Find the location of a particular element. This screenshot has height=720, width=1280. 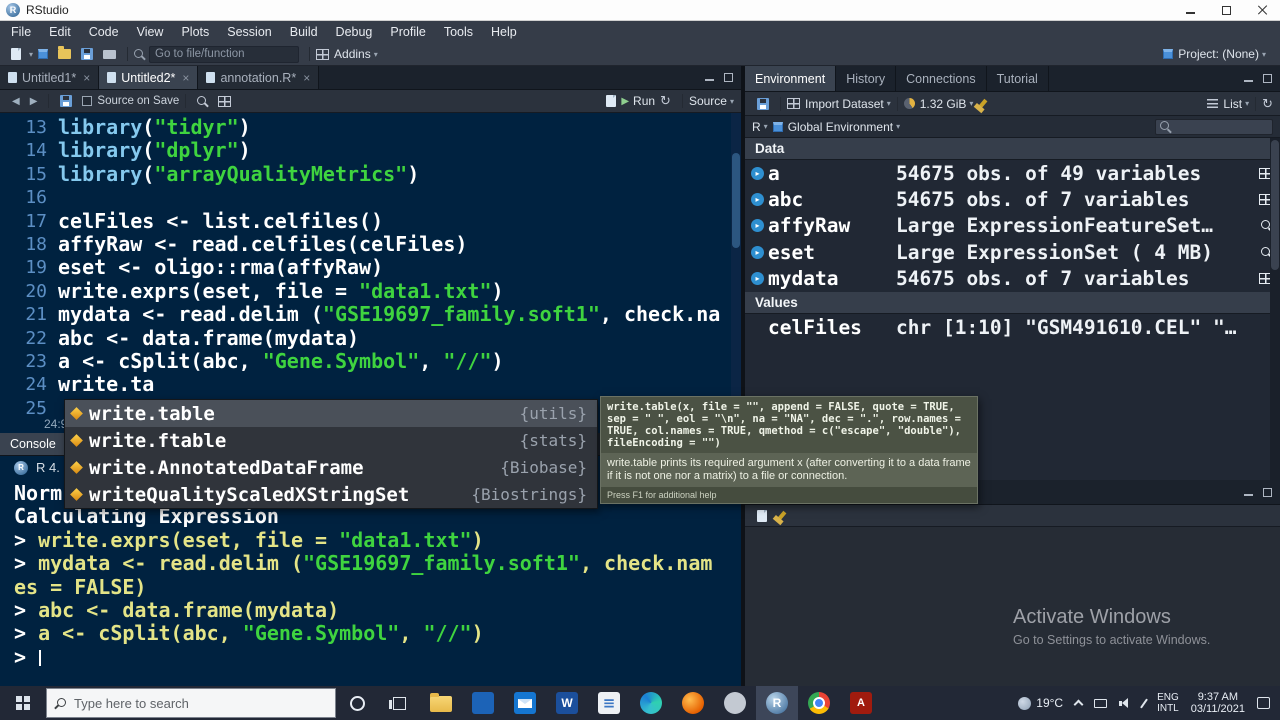

project-selector: Project: (None) ▾ is located at coordinates (1214, 54).